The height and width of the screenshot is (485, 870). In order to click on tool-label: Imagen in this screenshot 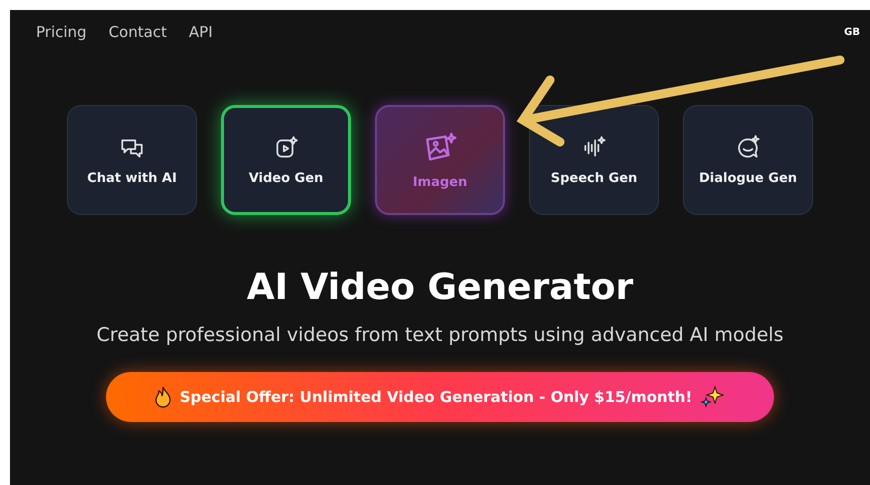, I will do `click(440, 182)`.